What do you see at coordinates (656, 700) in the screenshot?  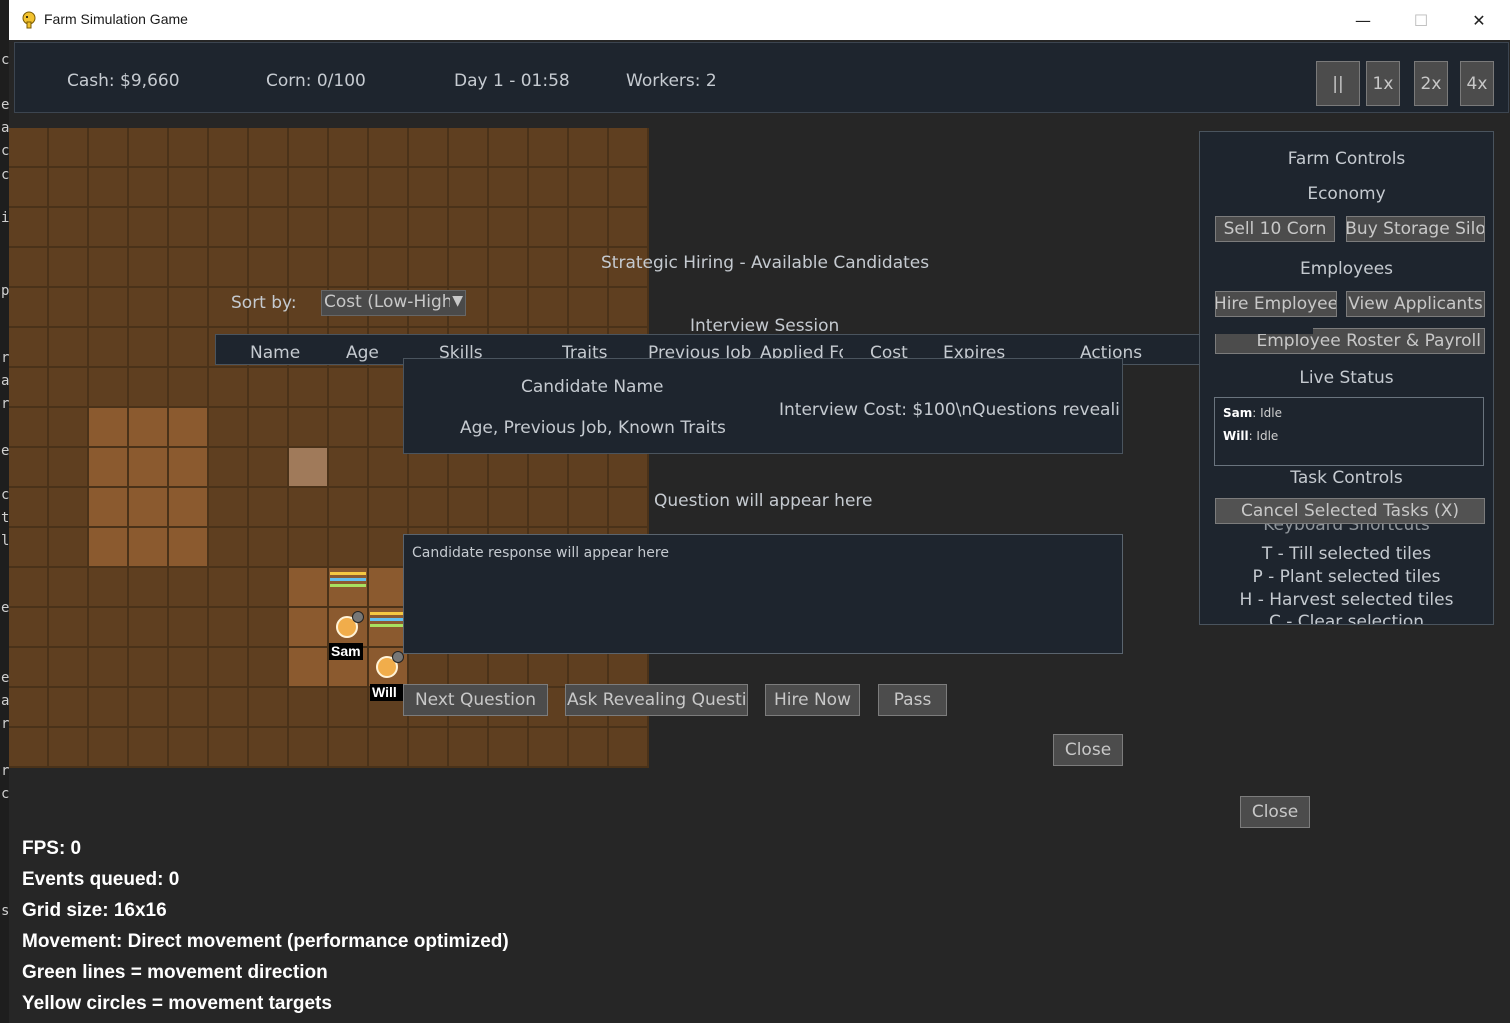 I see `ask-revealing-question-button: Ask Revealing Question` at bounding box center [656, 700].